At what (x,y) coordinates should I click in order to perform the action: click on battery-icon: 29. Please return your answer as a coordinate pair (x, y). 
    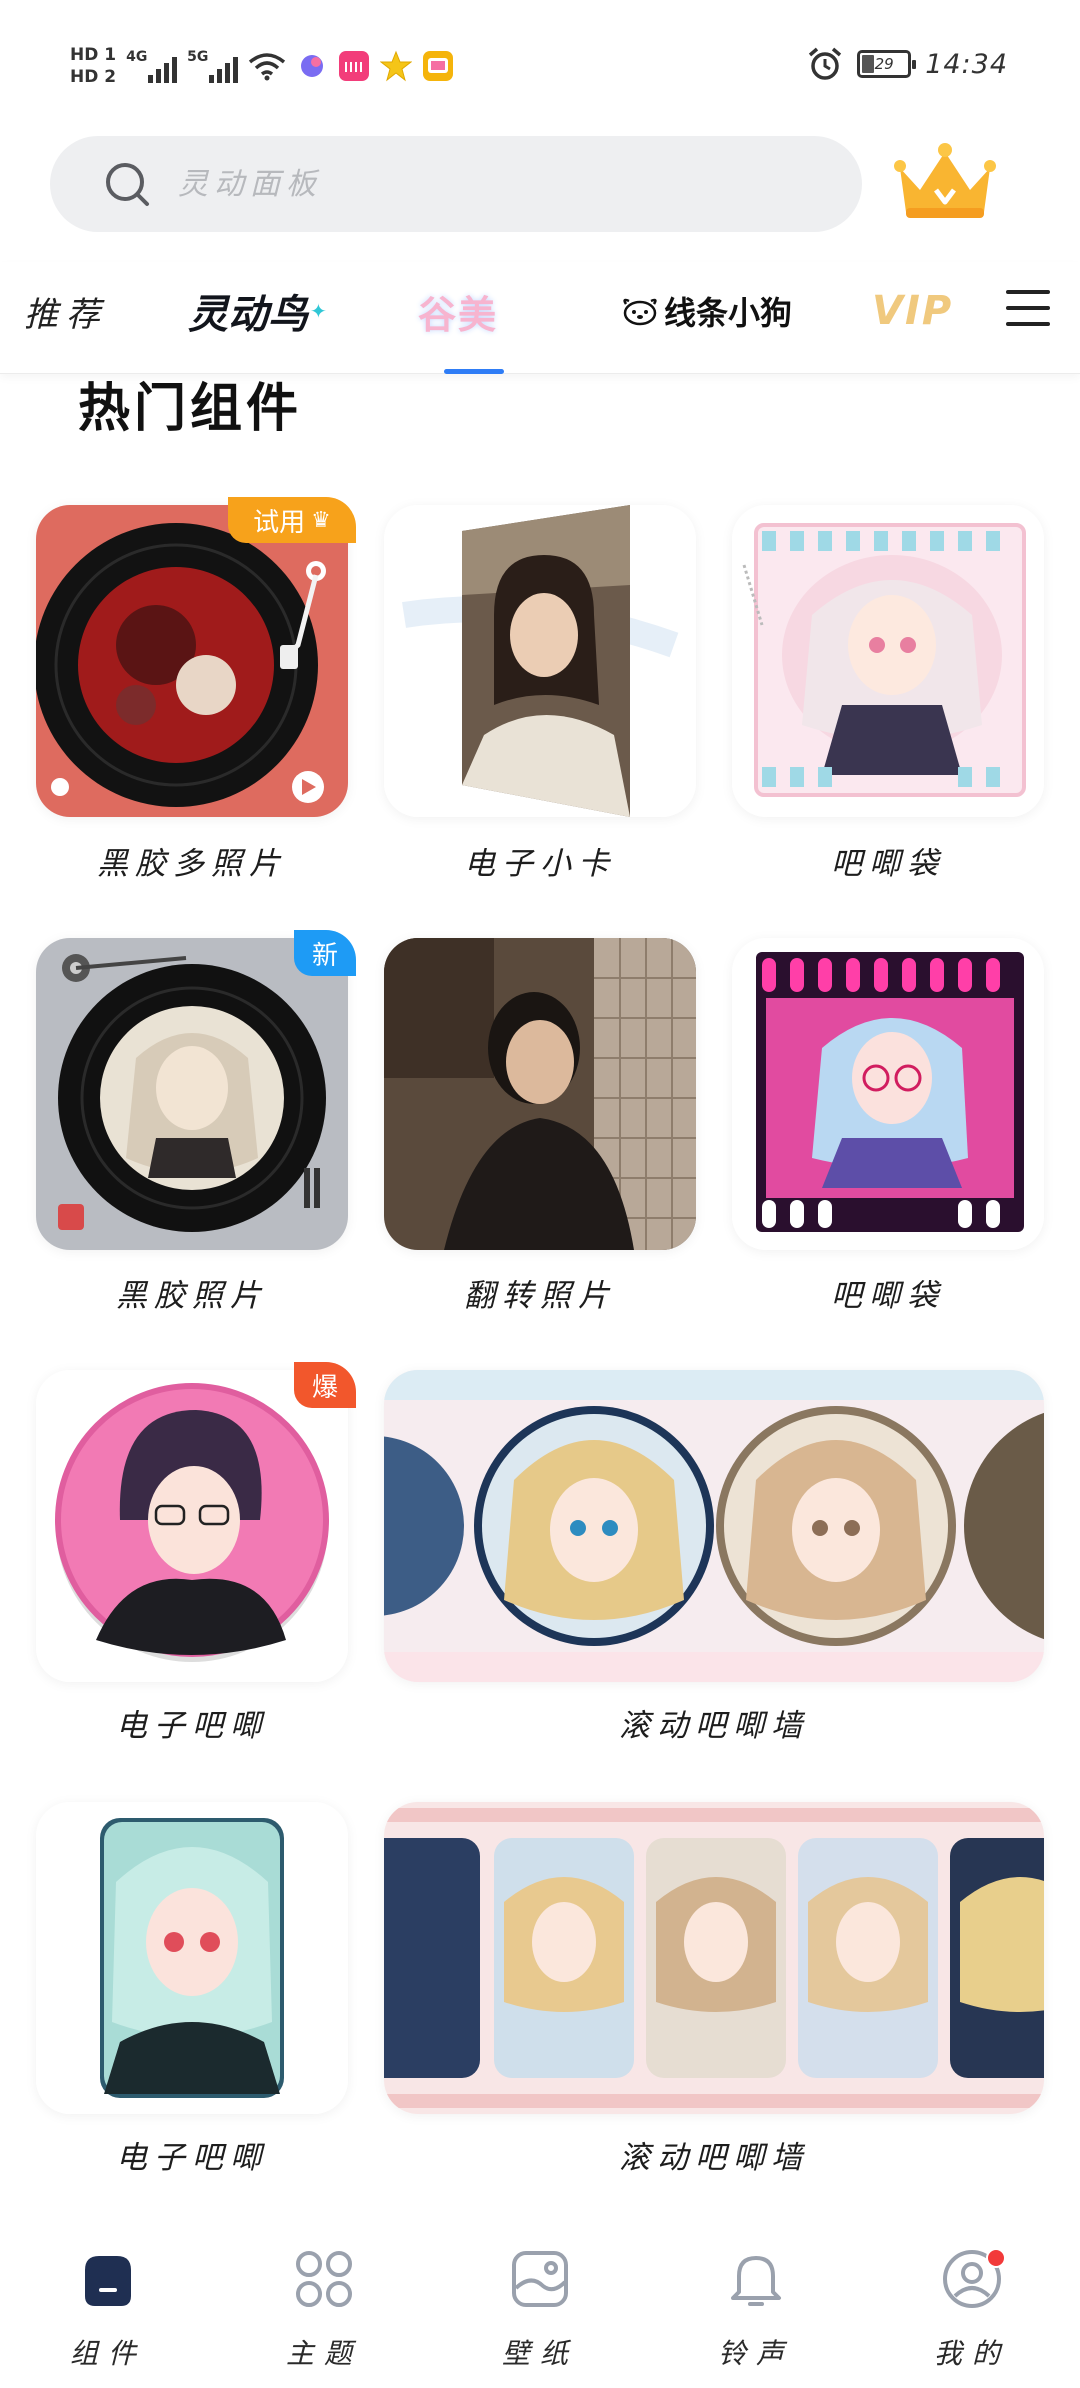
    Looking at the image, I should click on (887, 64).